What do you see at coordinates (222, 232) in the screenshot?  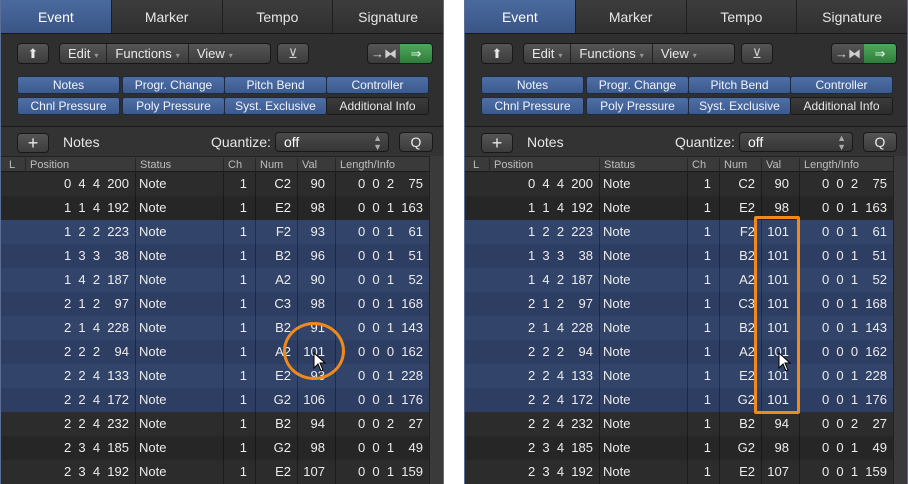 I see `table-row-selected: 1 2 2 223 Note 1 F2 93 0 0 1 61` at bounding box center [222, 232].